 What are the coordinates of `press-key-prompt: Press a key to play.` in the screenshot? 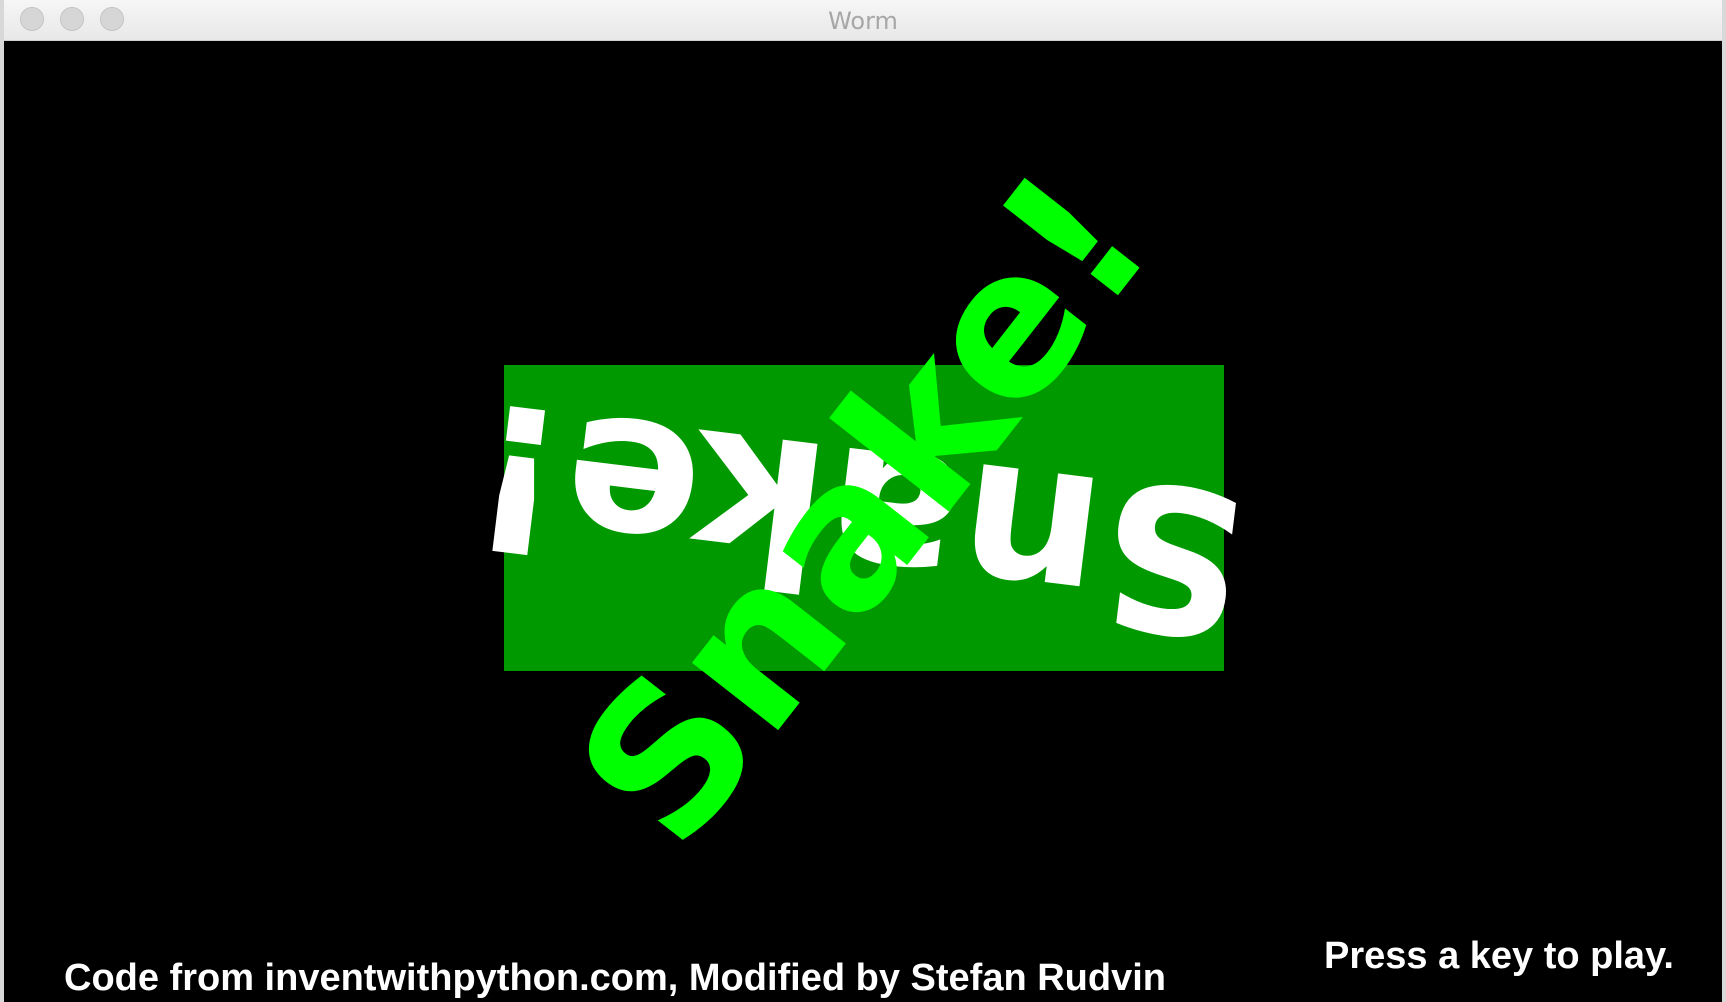 It's located at (1499, 956).